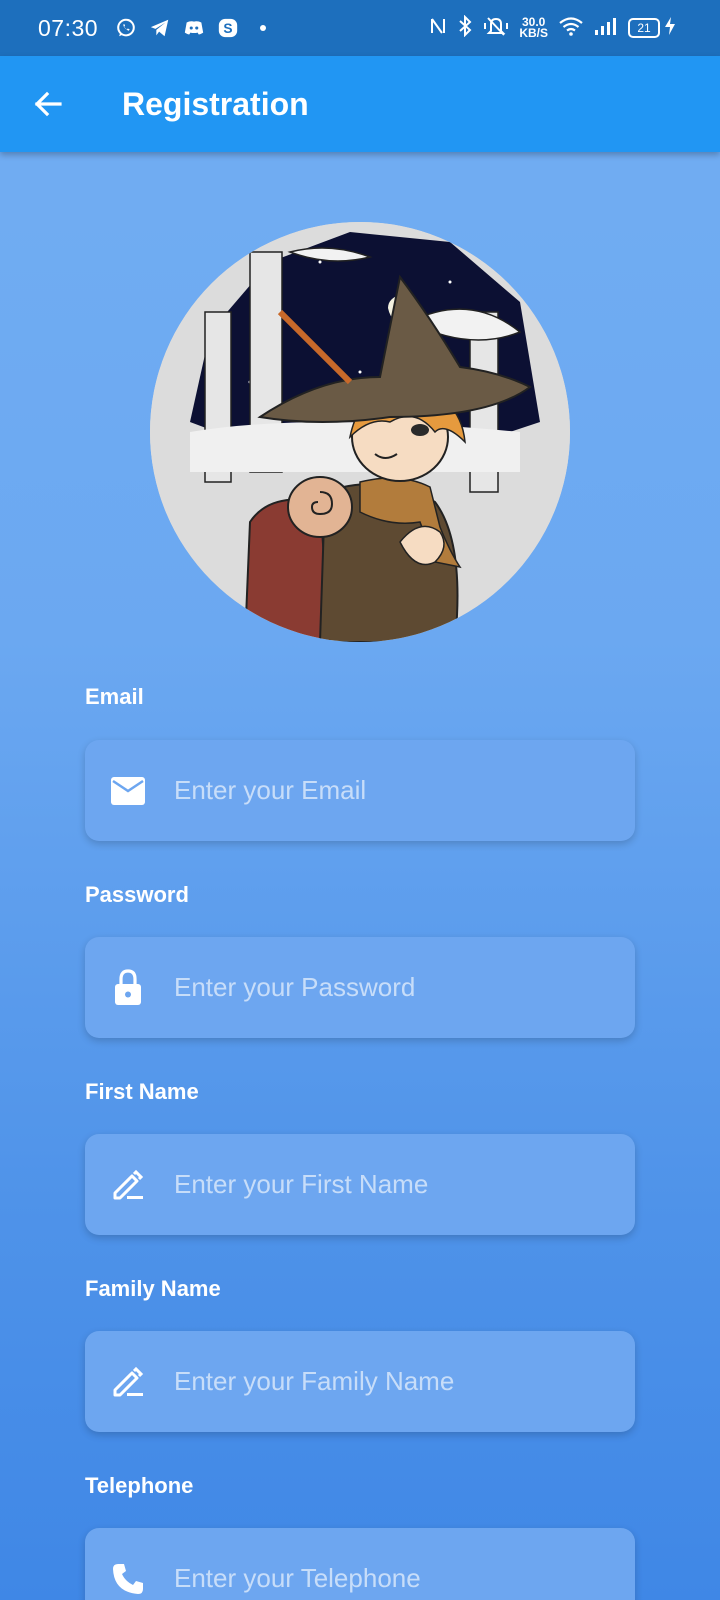  What do you see at coordinates (438, 28) in the screenshot?
I see `nfc-icon` at bounding box center [438, 28].